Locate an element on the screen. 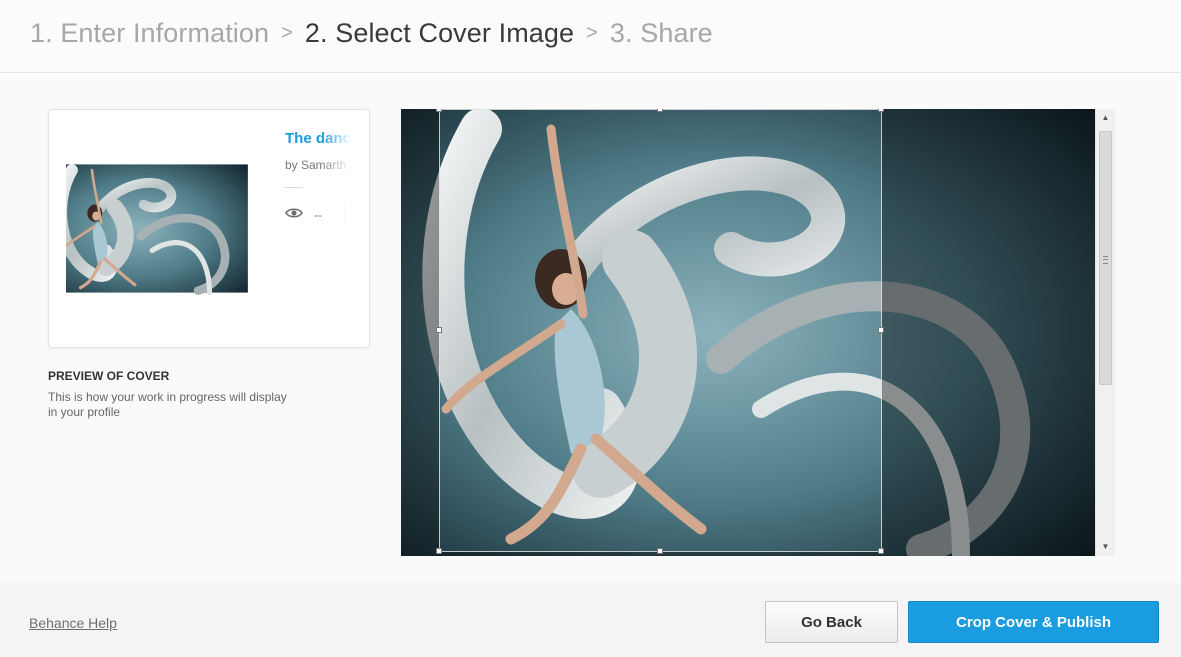 This screenshot has width=1181, height=657. card-divider-line is located at coordinates (294, 187).